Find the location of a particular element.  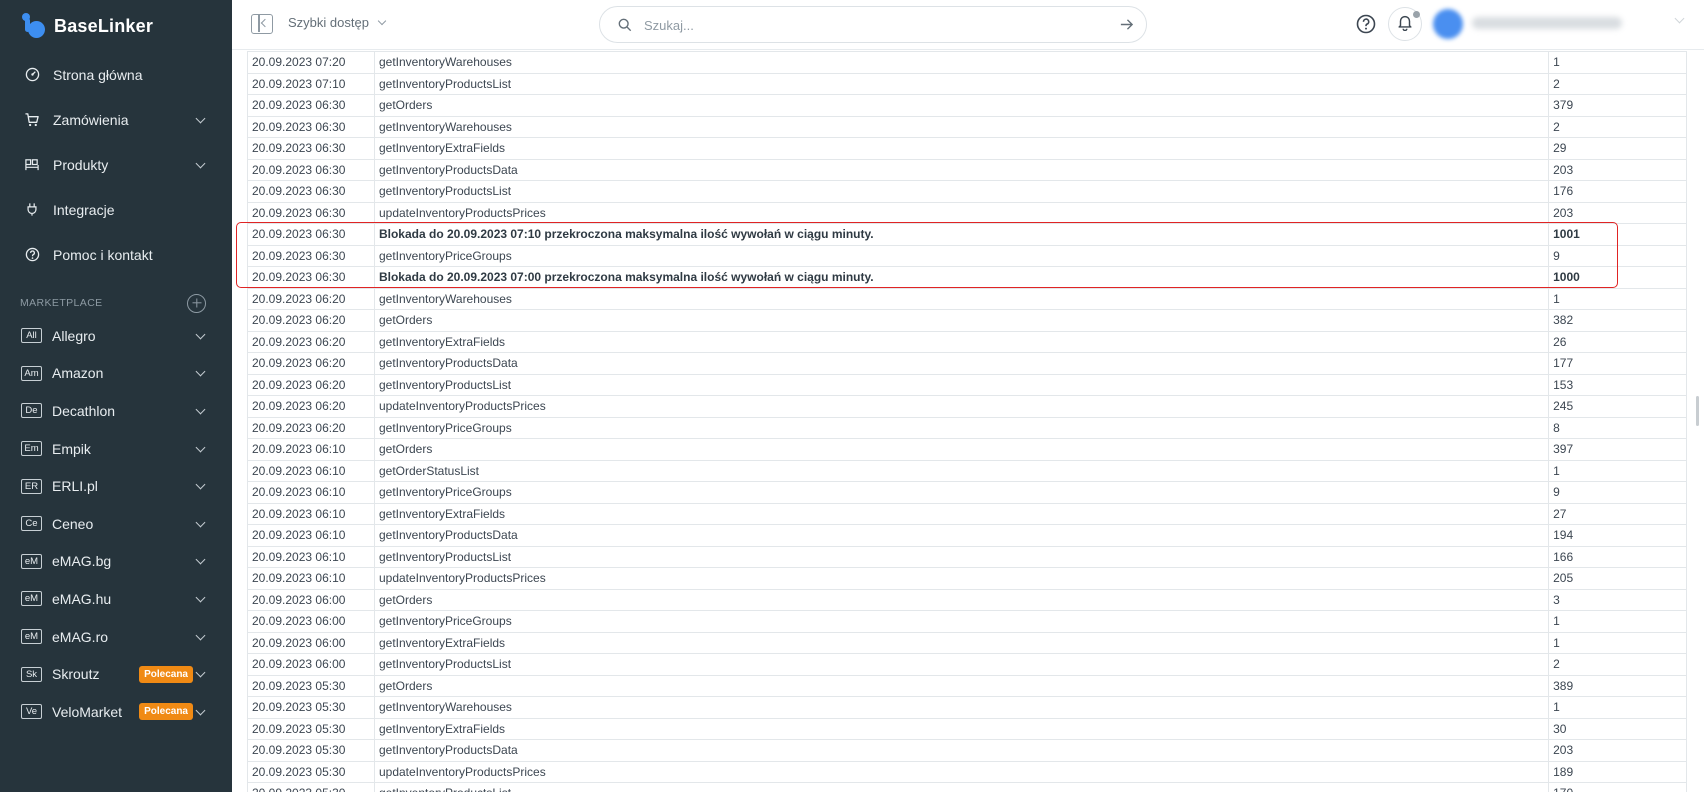

user-name-redacted is located at coordinates (1547, 23).